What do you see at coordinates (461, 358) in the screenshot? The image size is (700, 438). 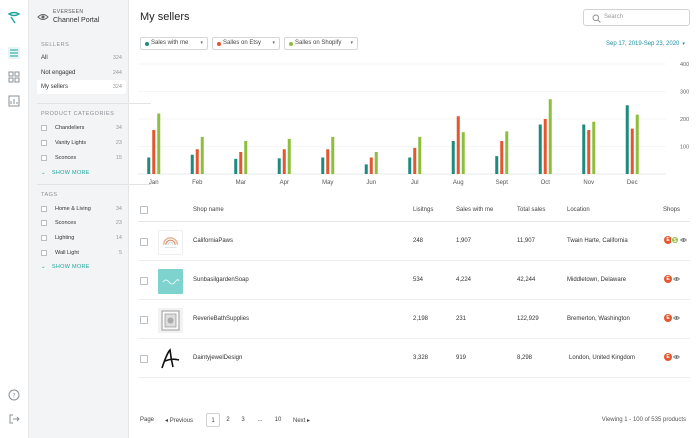 I see `sales-with-me-value: 919` at bounding box center [461, 358].